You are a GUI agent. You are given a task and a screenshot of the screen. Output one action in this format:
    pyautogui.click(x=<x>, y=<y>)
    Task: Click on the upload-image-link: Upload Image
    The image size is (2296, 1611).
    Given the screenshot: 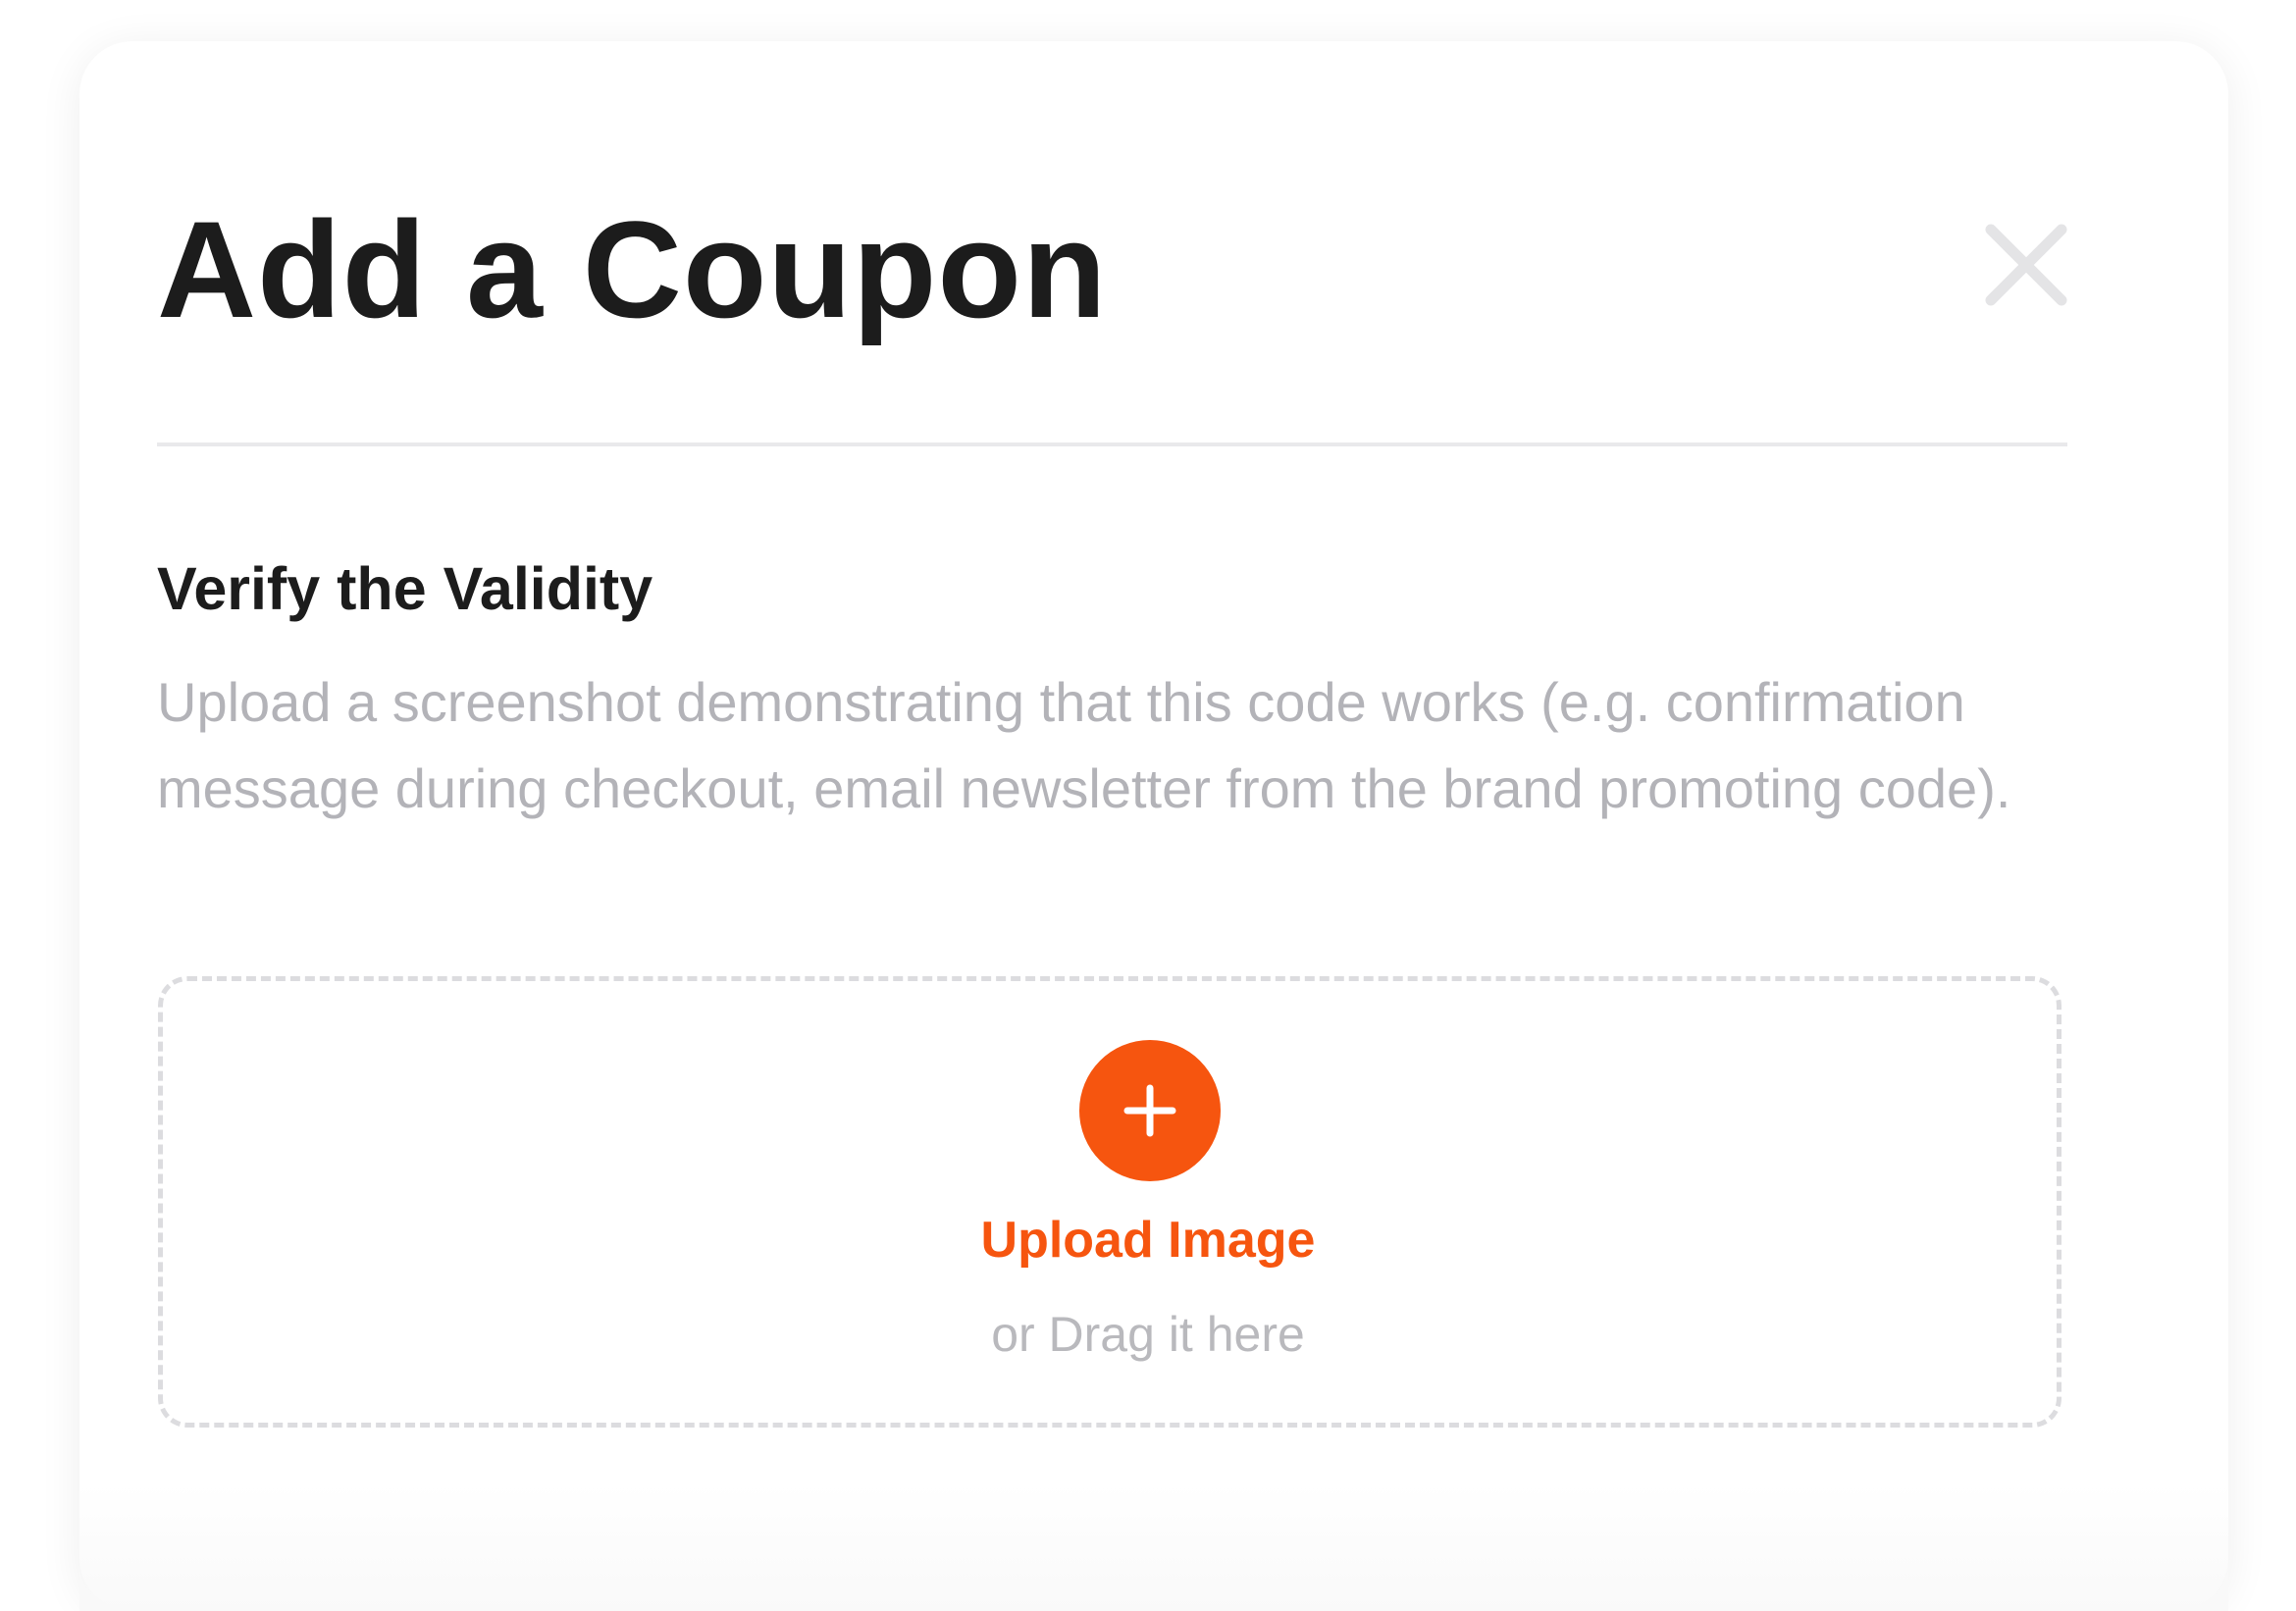 What is the action you would take?
    pyautogui.click(x=1148, y=1240)
    